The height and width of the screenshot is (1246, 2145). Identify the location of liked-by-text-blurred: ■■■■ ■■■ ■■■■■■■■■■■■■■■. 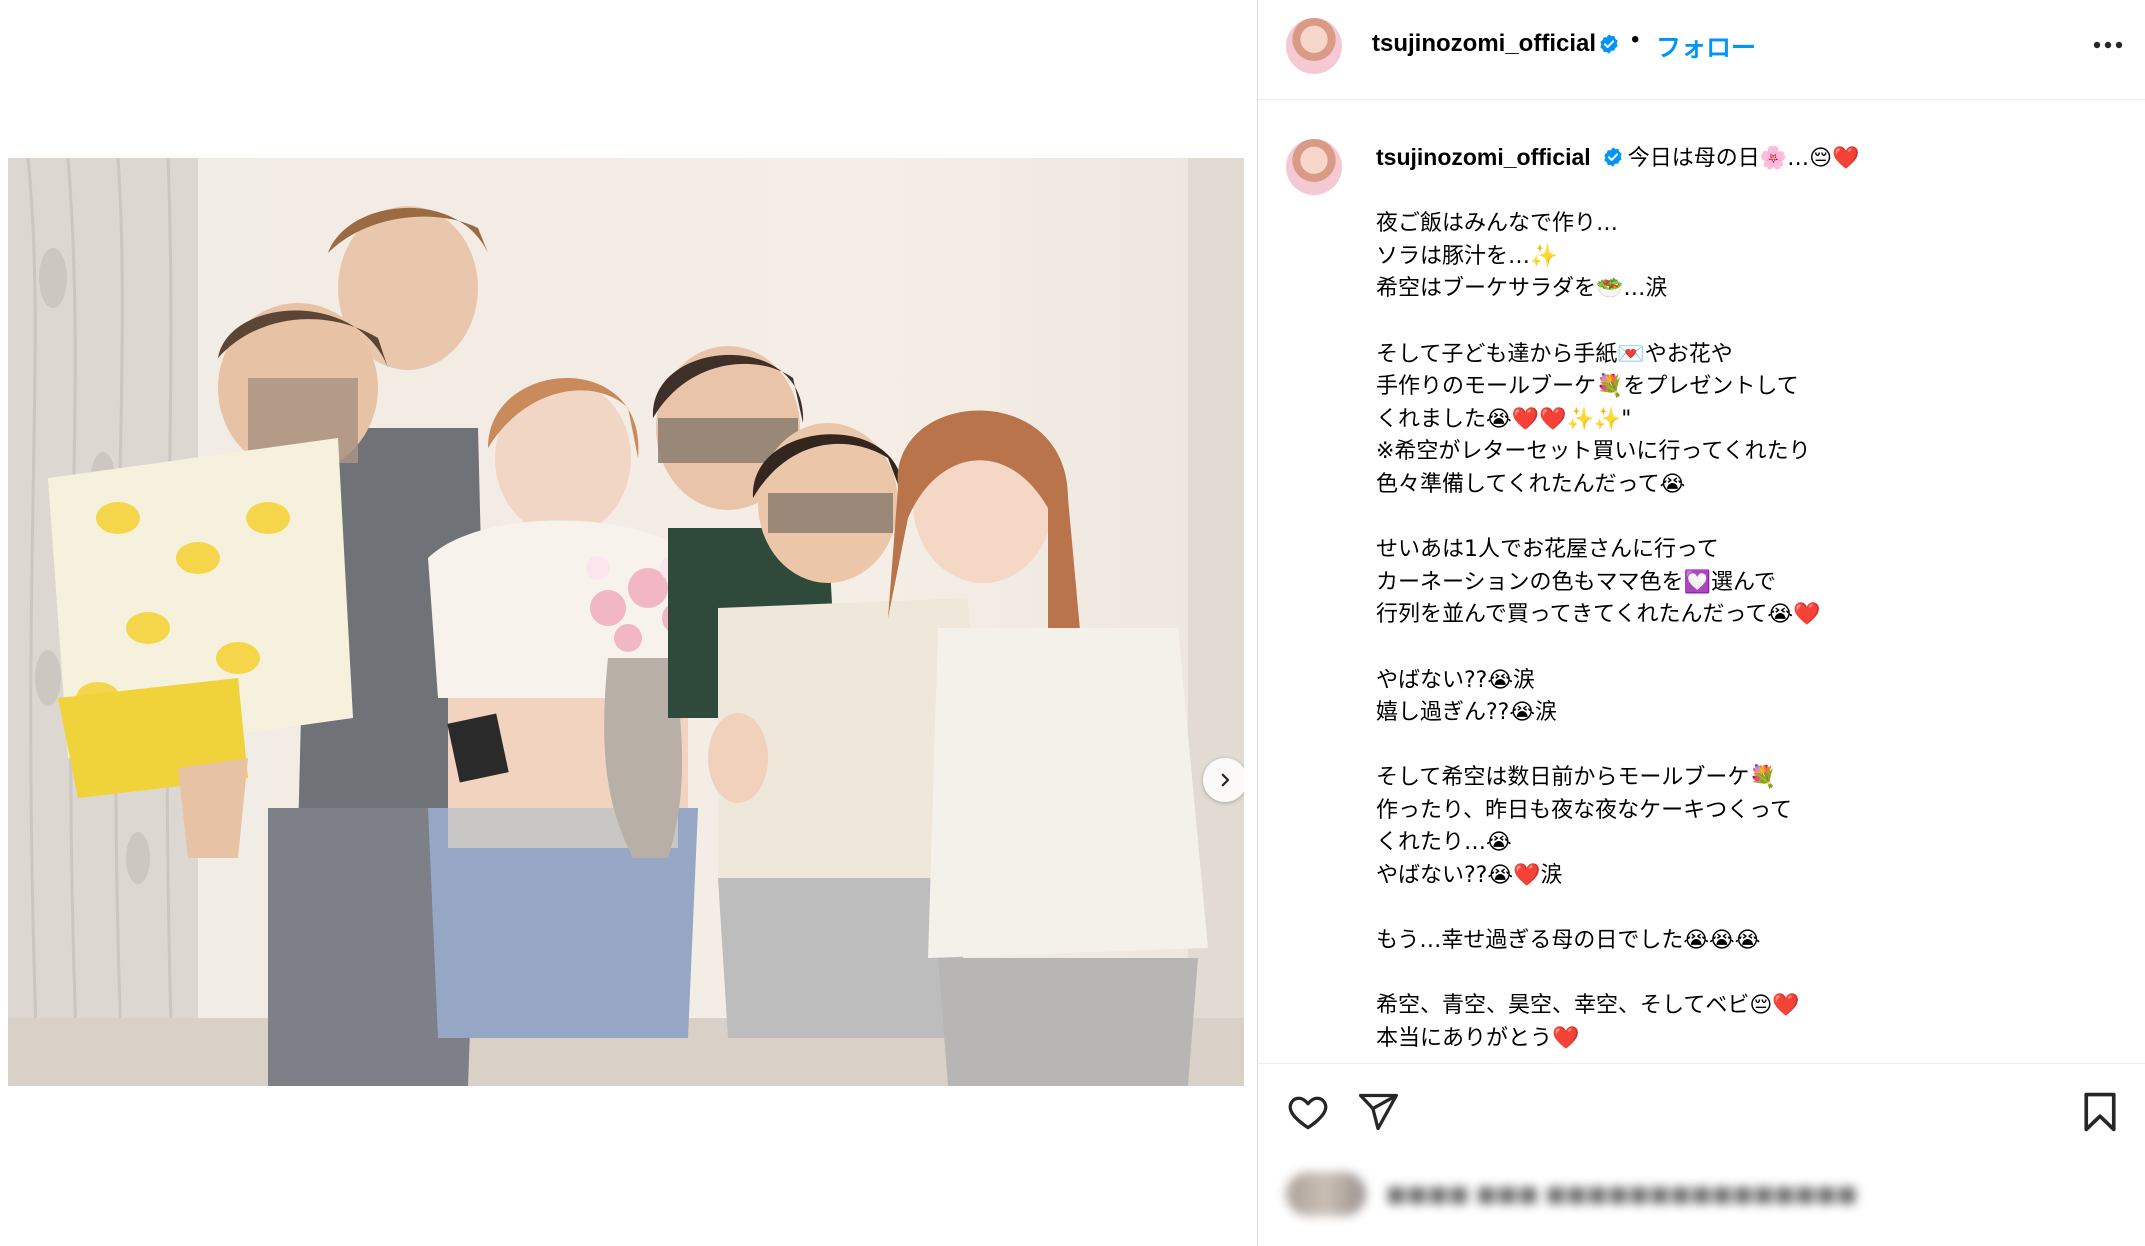
(1622, 1194).